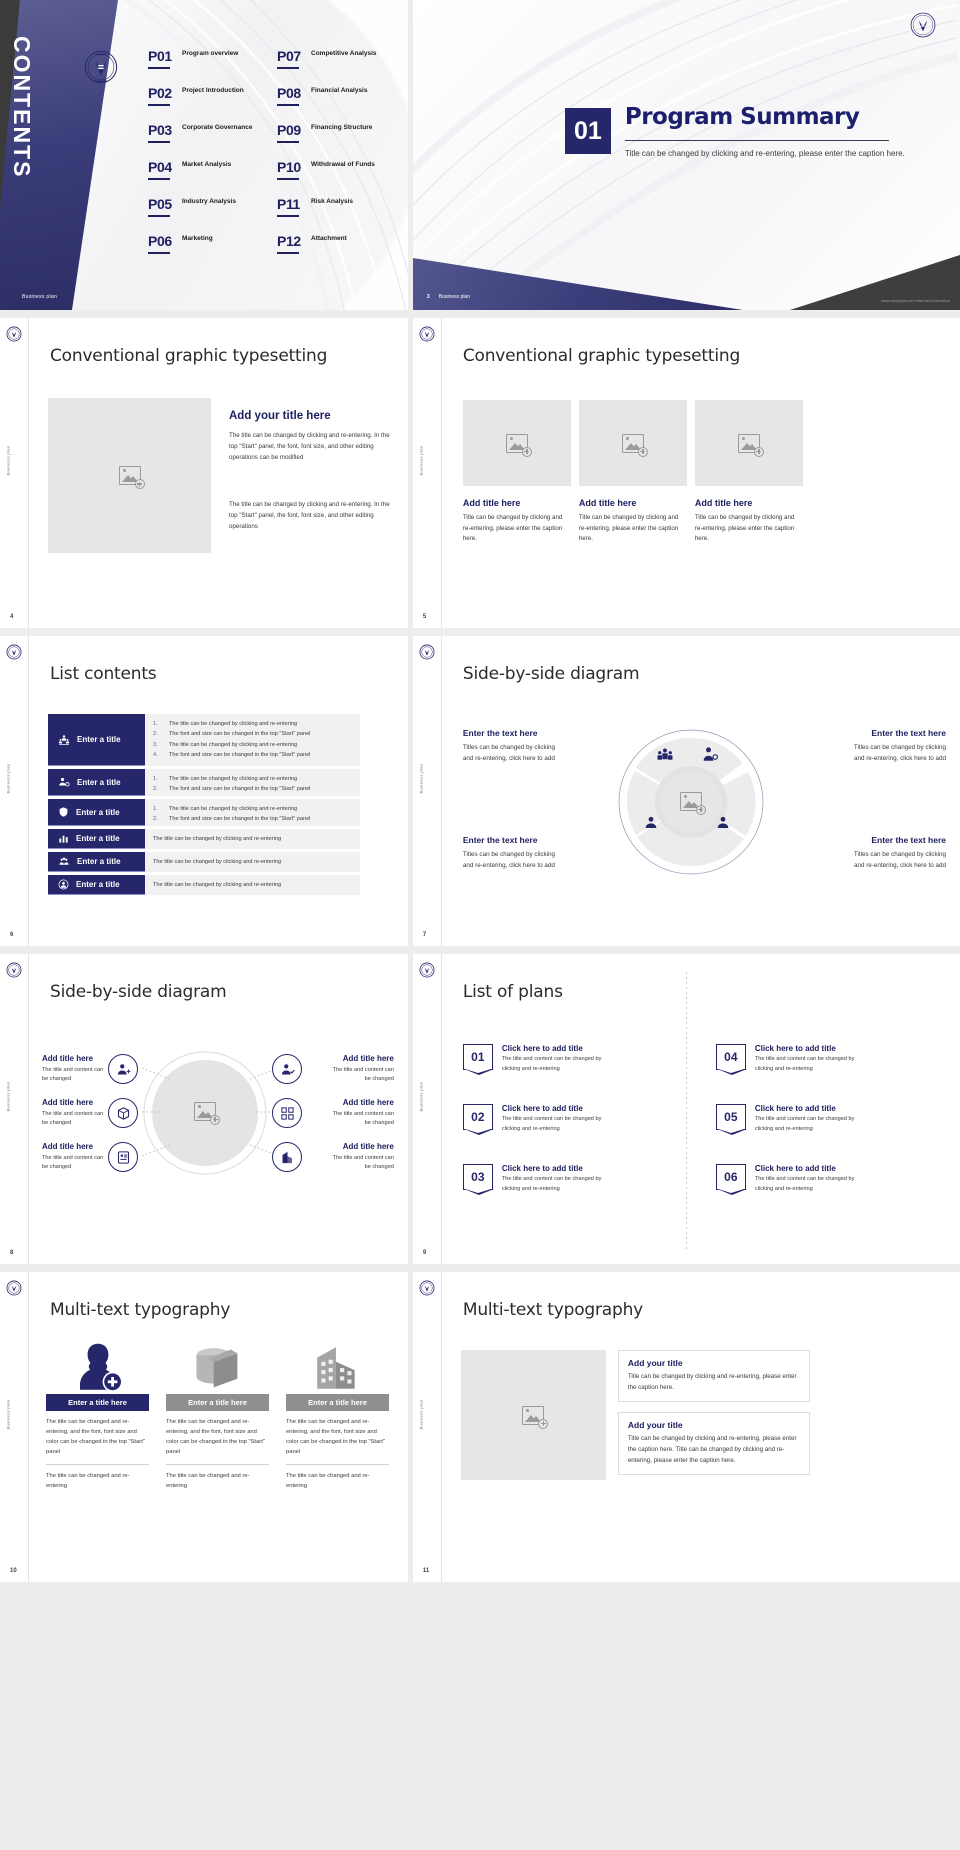  I want to click on toc-number: P06, so click(160, 241).